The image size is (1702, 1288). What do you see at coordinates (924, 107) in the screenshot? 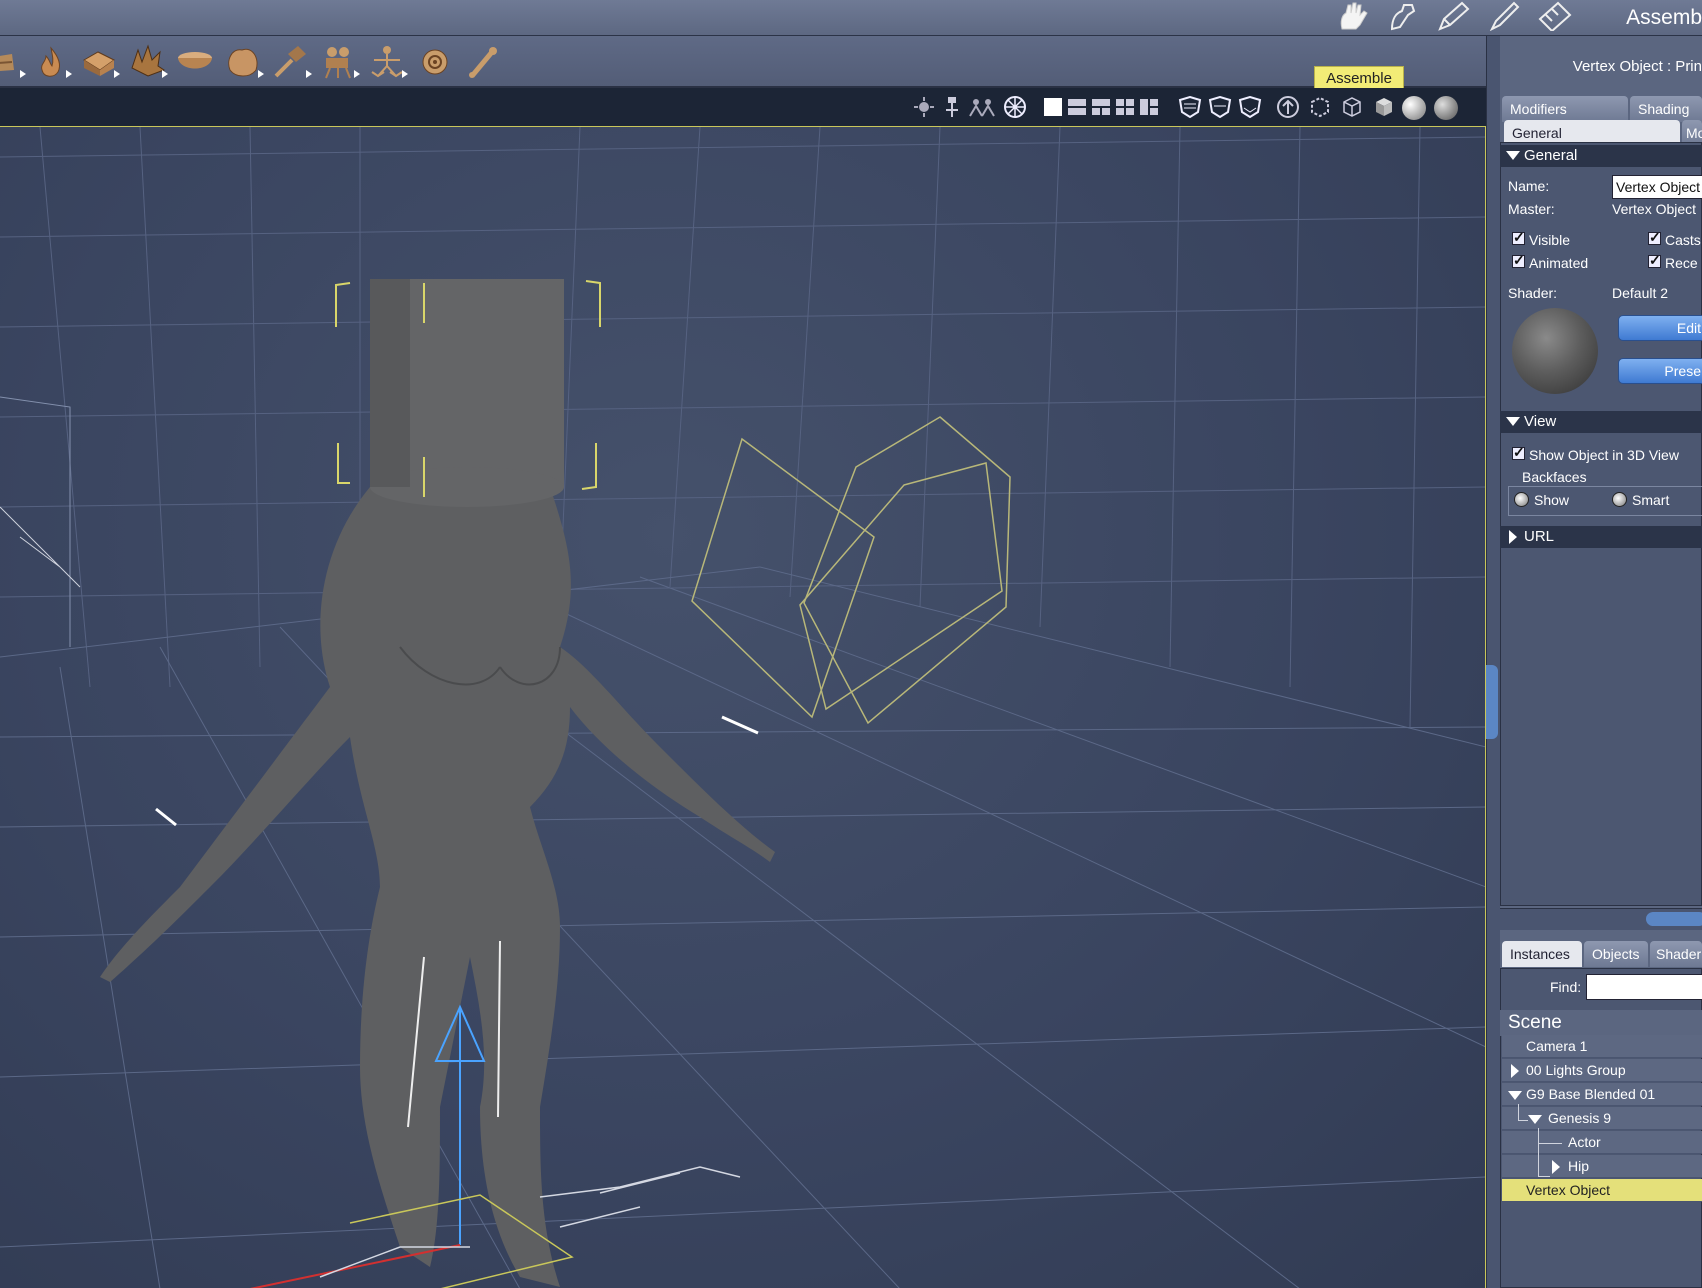
I see `light-toggle-icon` at bounding box center [924, 107].